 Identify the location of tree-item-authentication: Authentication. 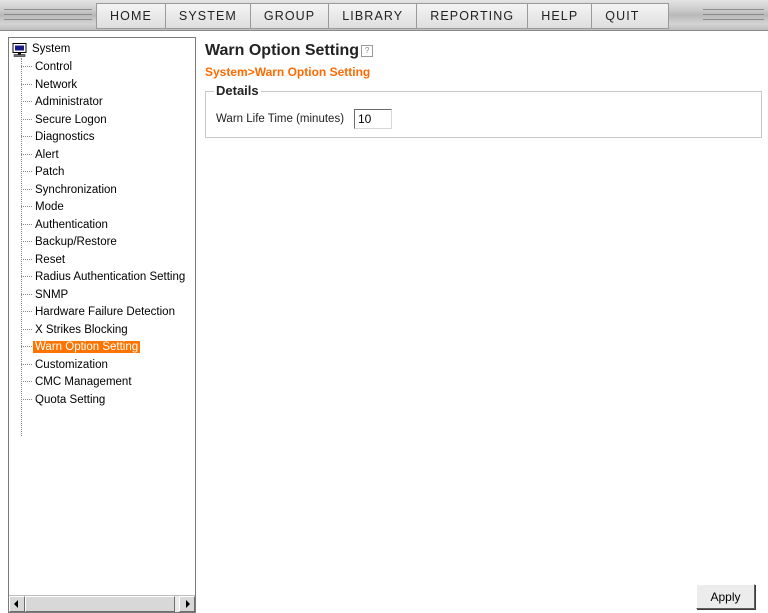
(65, 225).